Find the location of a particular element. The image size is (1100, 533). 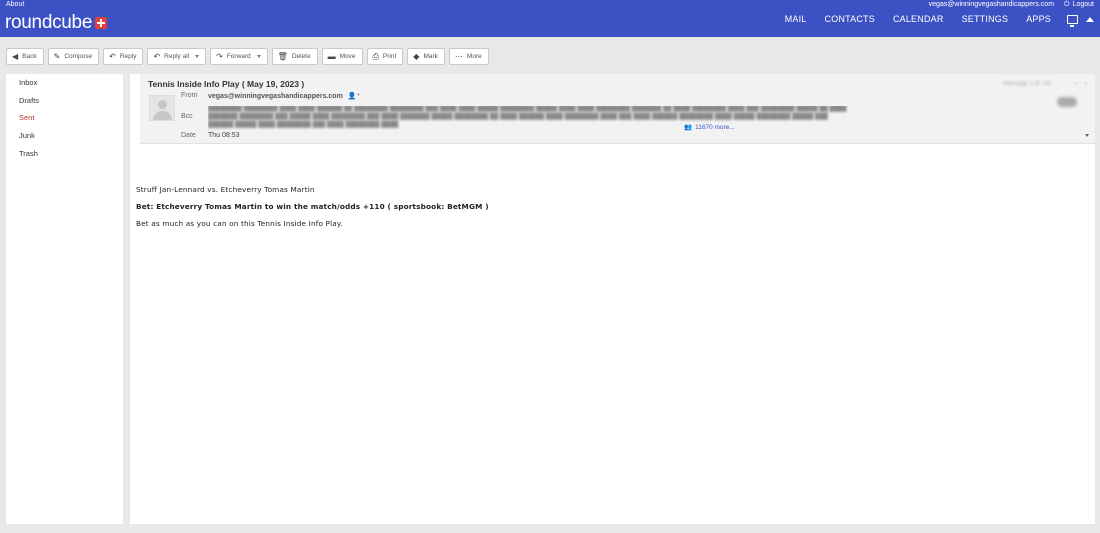

logo-text: roundcube is located at coordinates (49, 22).